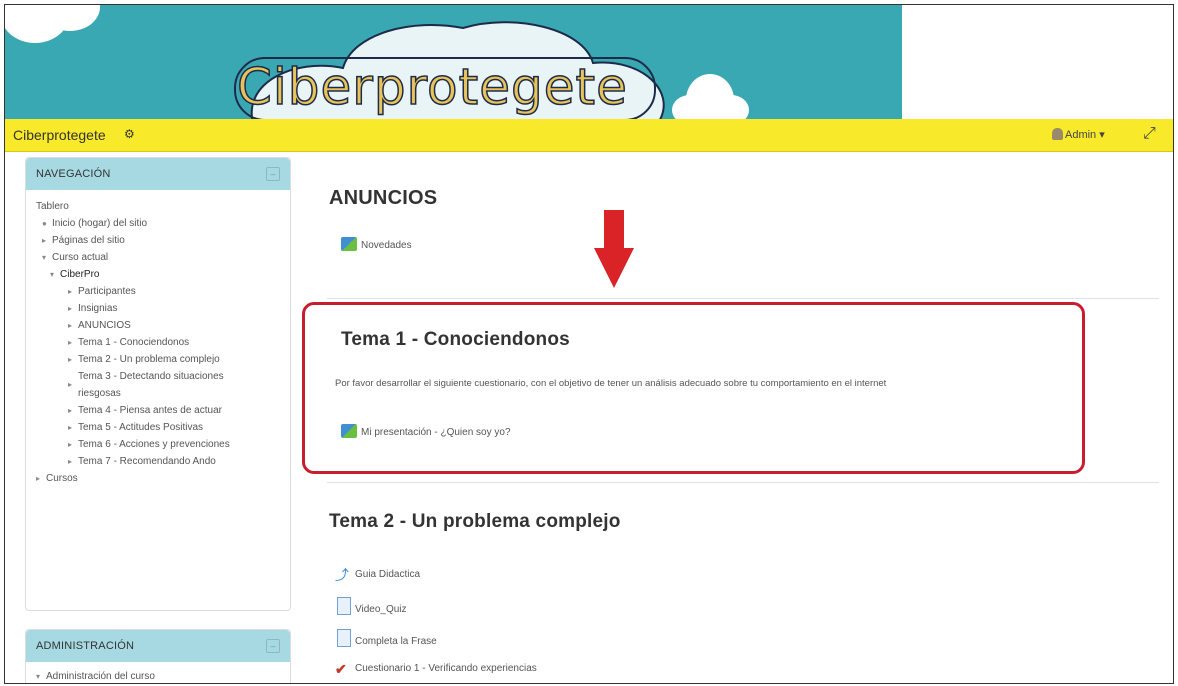 This screenshot has height=686, width=1178. Describe the element at coordinates (59, 135) in the screenshot. I see `site-brand-link: Ciberprotegete` at that location.